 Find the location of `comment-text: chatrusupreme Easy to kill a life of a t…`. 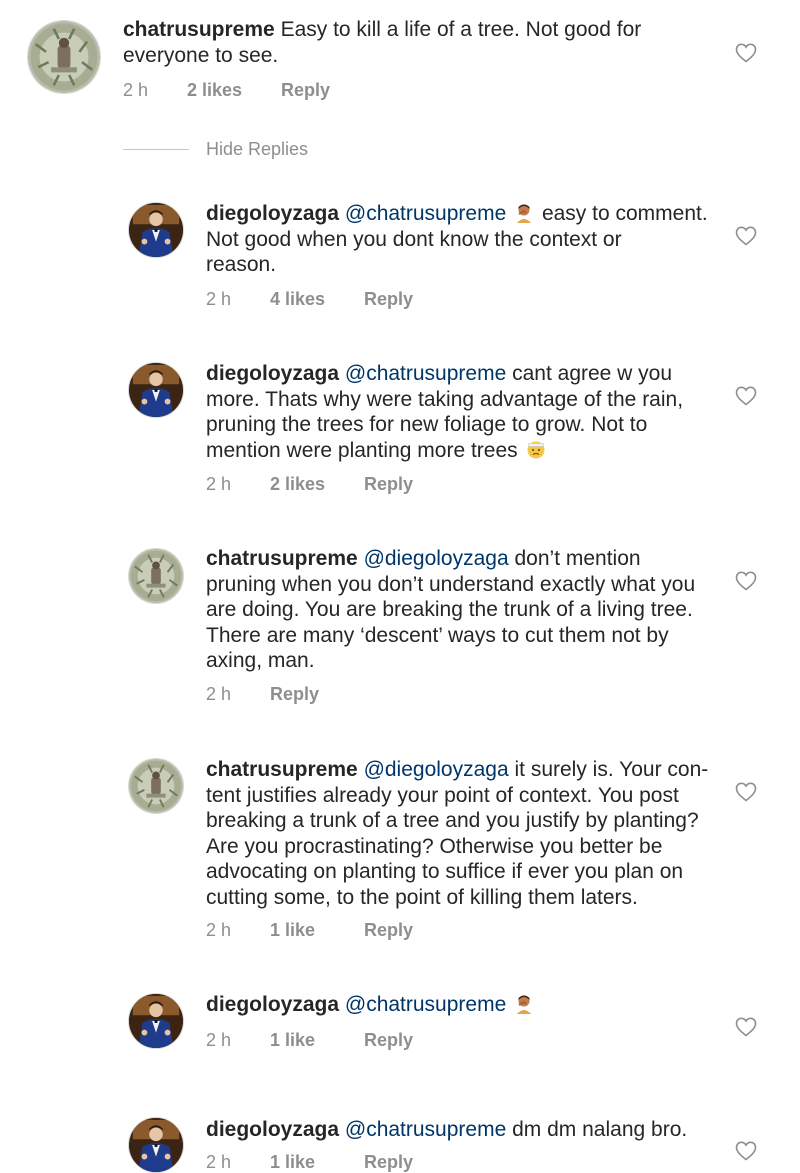

comment-text: chatrusupreme Easy to kill a life of a t… is located at coordinates (382, 42).